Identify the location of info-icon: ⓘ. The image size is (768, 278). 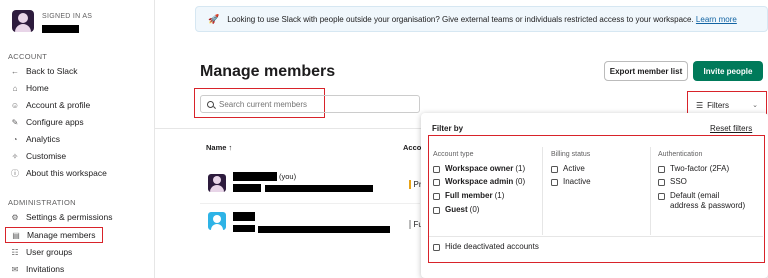
(15, 173).